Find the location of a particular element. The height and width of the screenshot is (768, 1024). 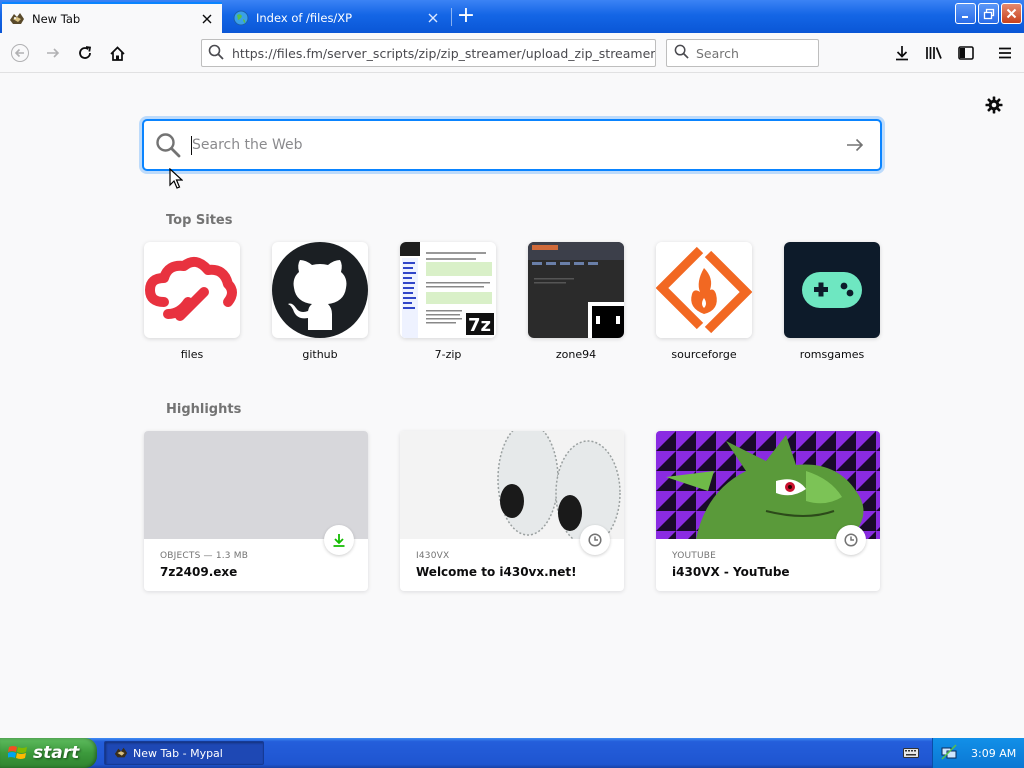

highlight-card-7z2409: OBJECTS — 1.3 MB 7z2409.exe is located at coordinates (256, 511).